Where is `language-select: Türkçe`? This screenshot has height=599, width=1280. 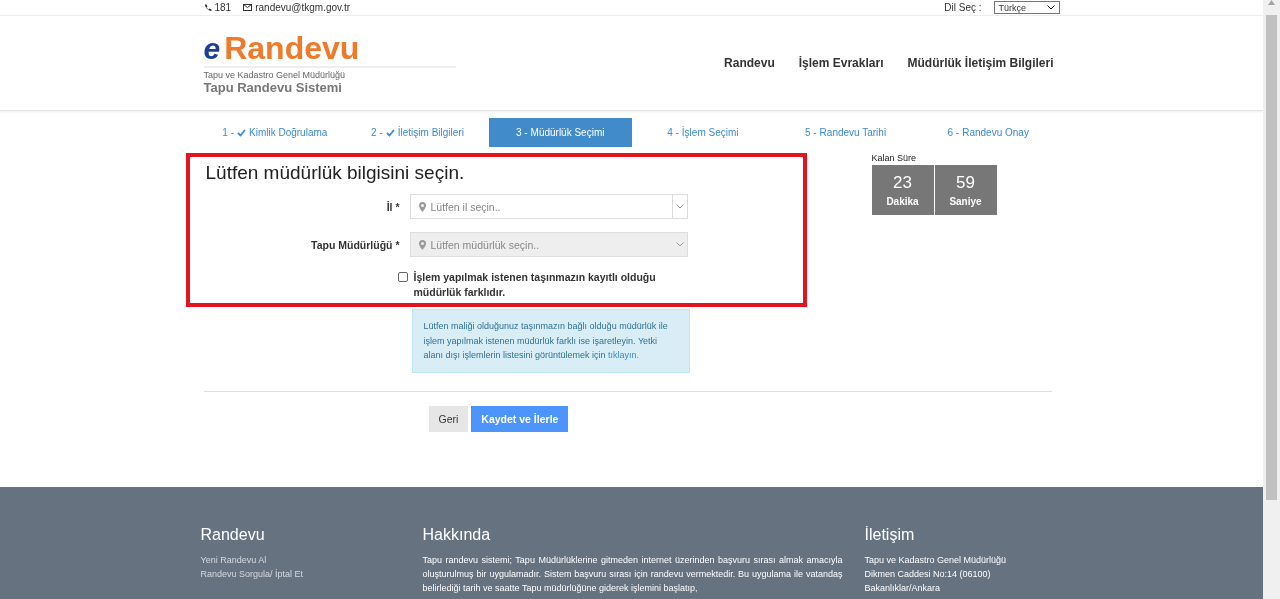
language-select: Türkçe is located at coordinates (1026, 7).